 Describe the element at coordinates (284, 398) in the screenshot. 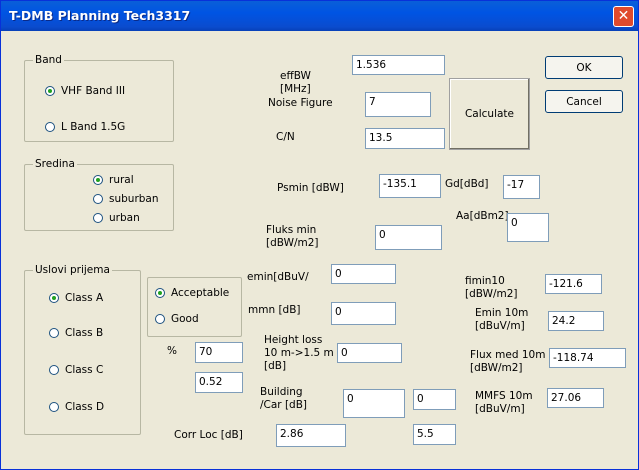

I see `building-label: Building /Car [dB]` at that location.